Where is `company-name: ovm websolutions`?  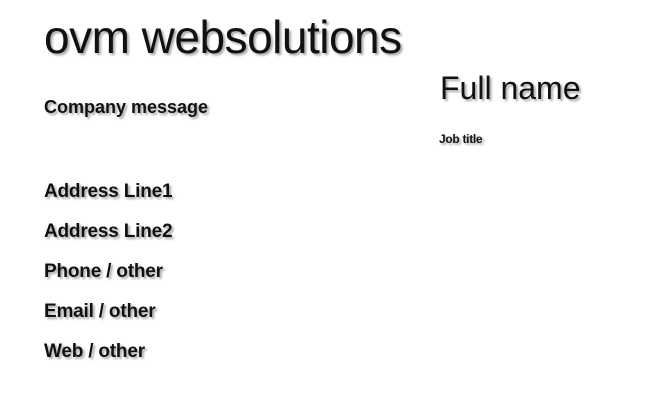
company-name: ovm websolutions is located at coordinates (223, 37).